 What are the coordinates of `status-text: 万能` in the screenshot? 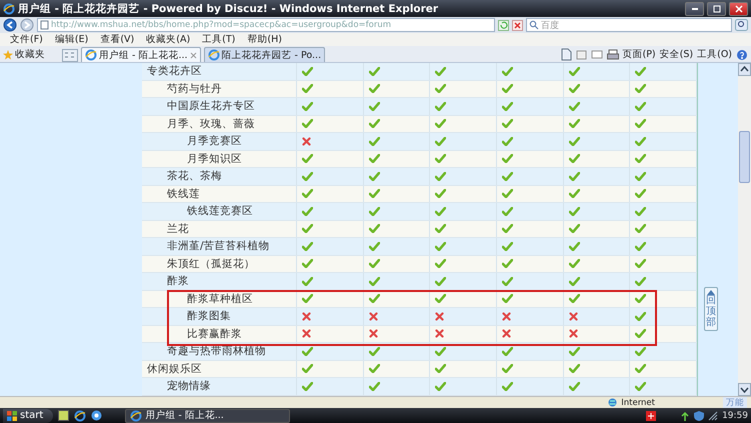 It's located at (735, 402).